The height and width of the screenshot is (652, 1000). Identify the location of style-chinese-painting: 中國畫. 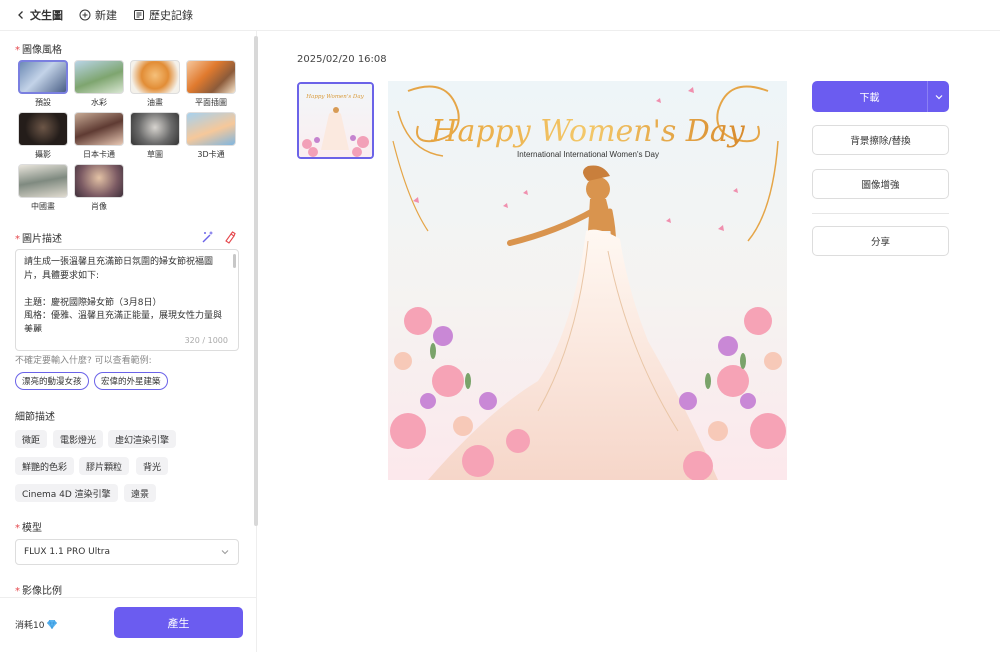
(43, 190).